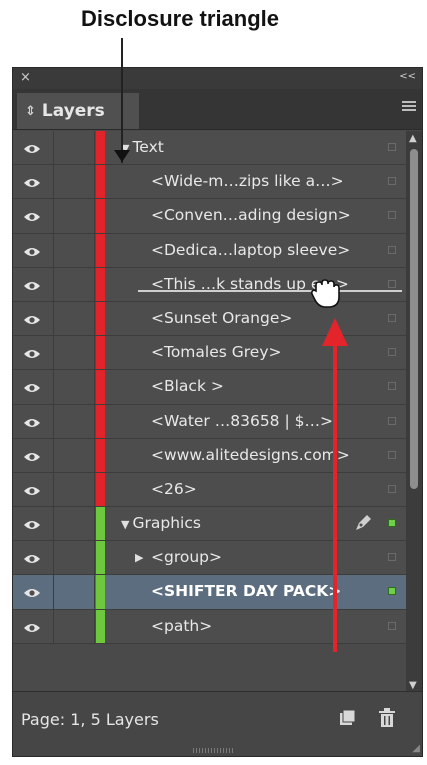 The height and width of the screenshot is (765, 427). I want to click on object-row: <26>, so click(210, 490).